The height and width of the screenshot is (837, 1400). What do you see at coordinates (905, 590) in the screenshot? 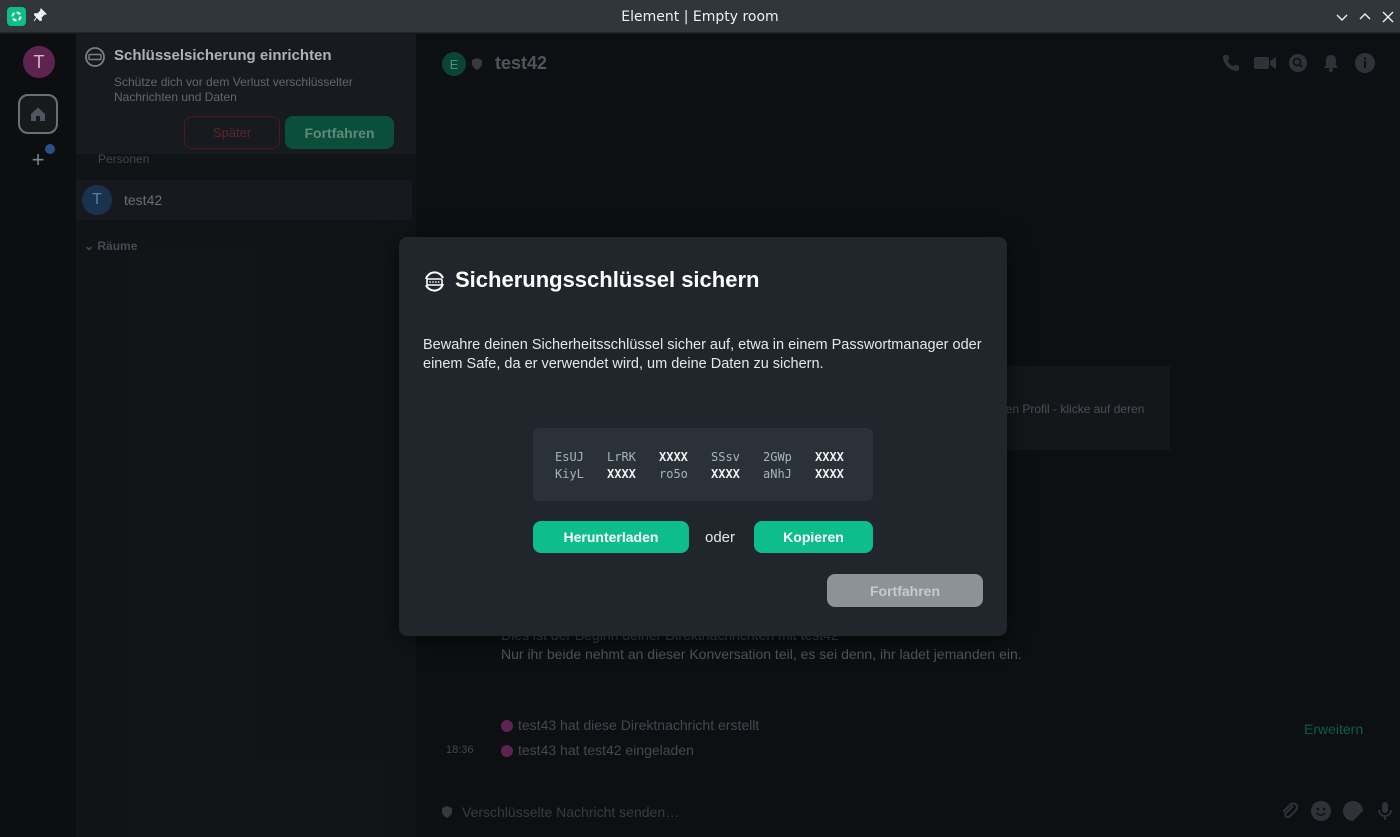
I see `continue-button: Fortfahren` at bounding box center [905, 590].